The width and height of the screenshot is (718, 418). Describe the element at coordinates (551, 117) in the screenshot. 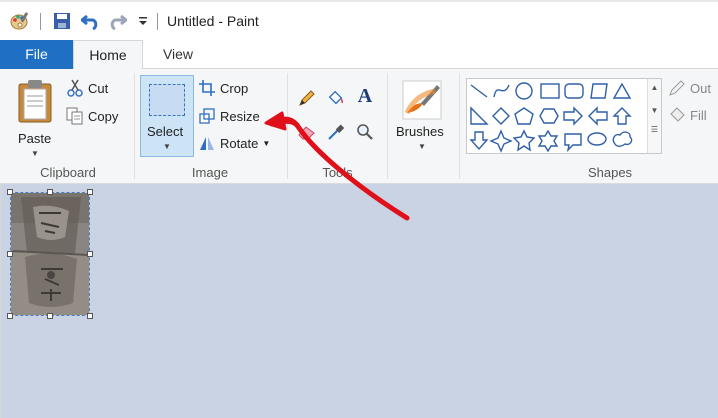

I see `shapes-grid` at that location.